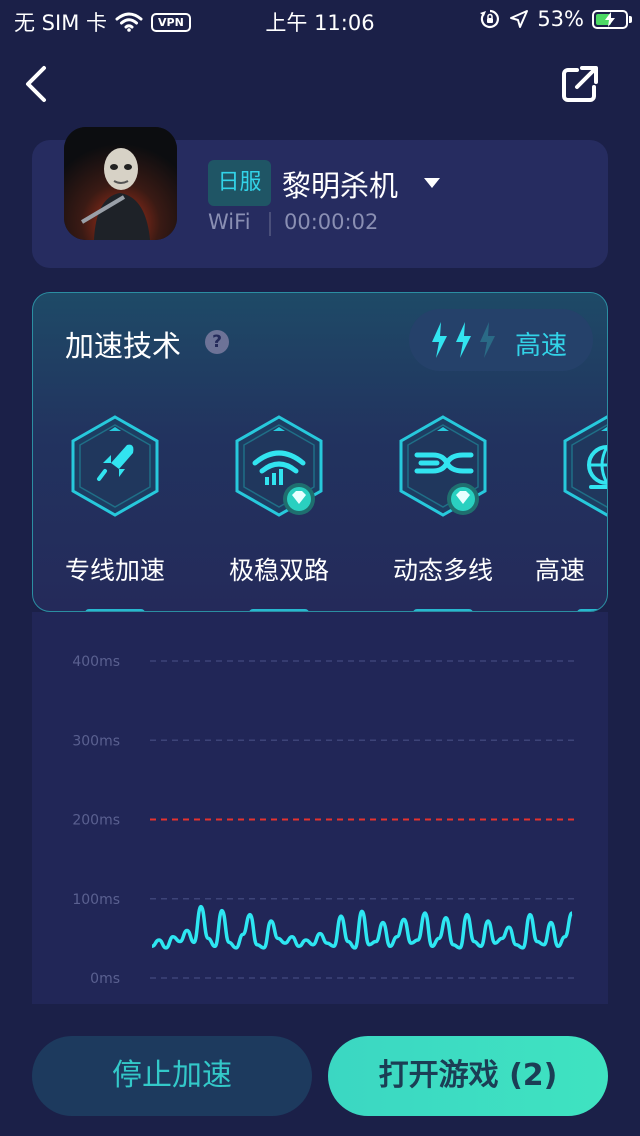 The image size is (640, 1136). I want to click on feature-dynamic-multiline: 动态多线, so click(443, 512).